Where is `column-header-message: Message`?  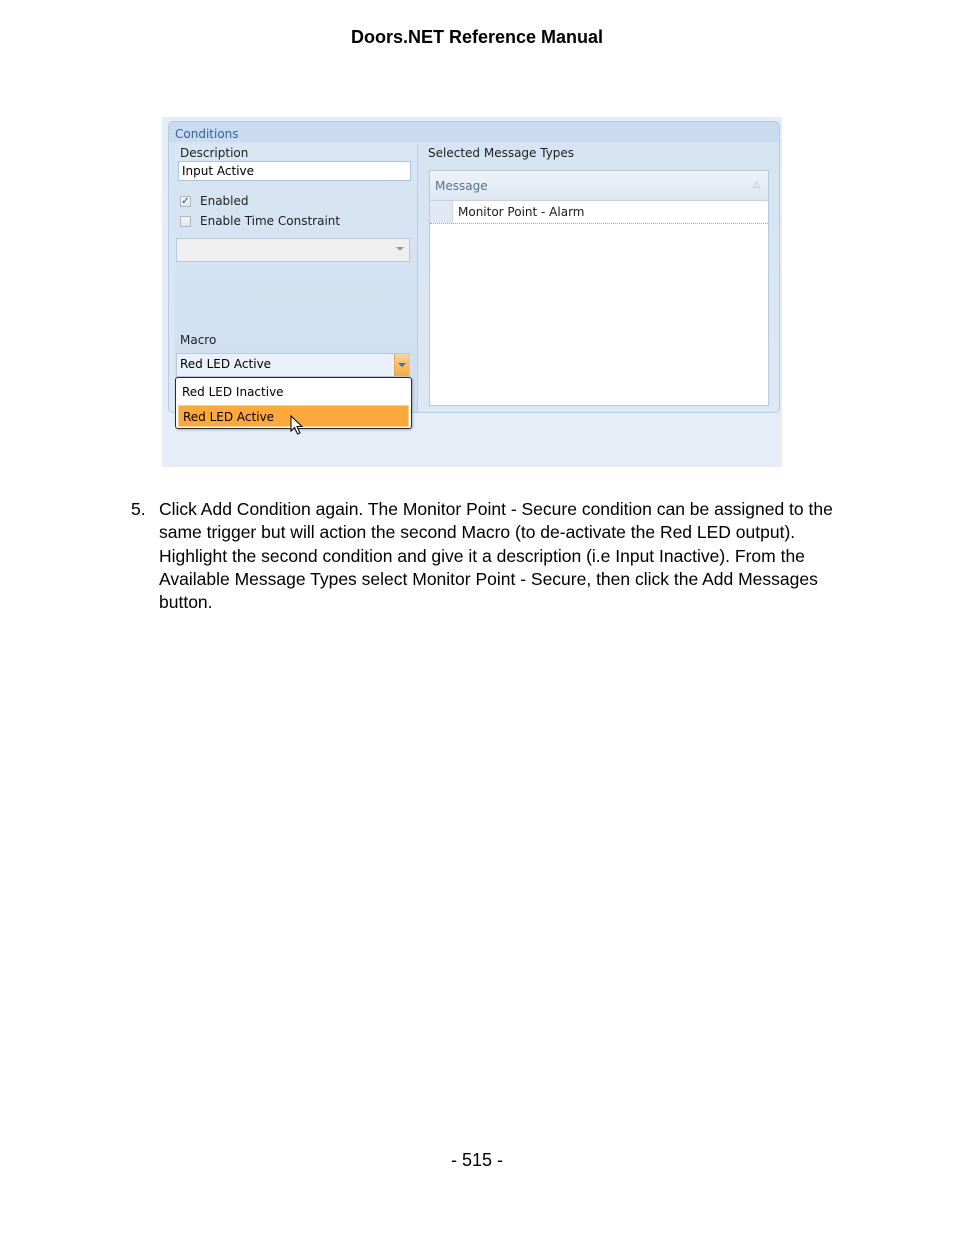
column-header-message: Message is located at coordinates (461, 186).